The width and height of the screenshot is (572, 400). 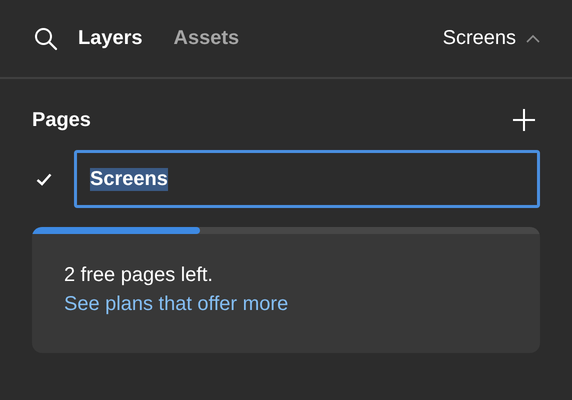 I want to click on plans-link: See plans that offer more, so click(x=176, y=304).